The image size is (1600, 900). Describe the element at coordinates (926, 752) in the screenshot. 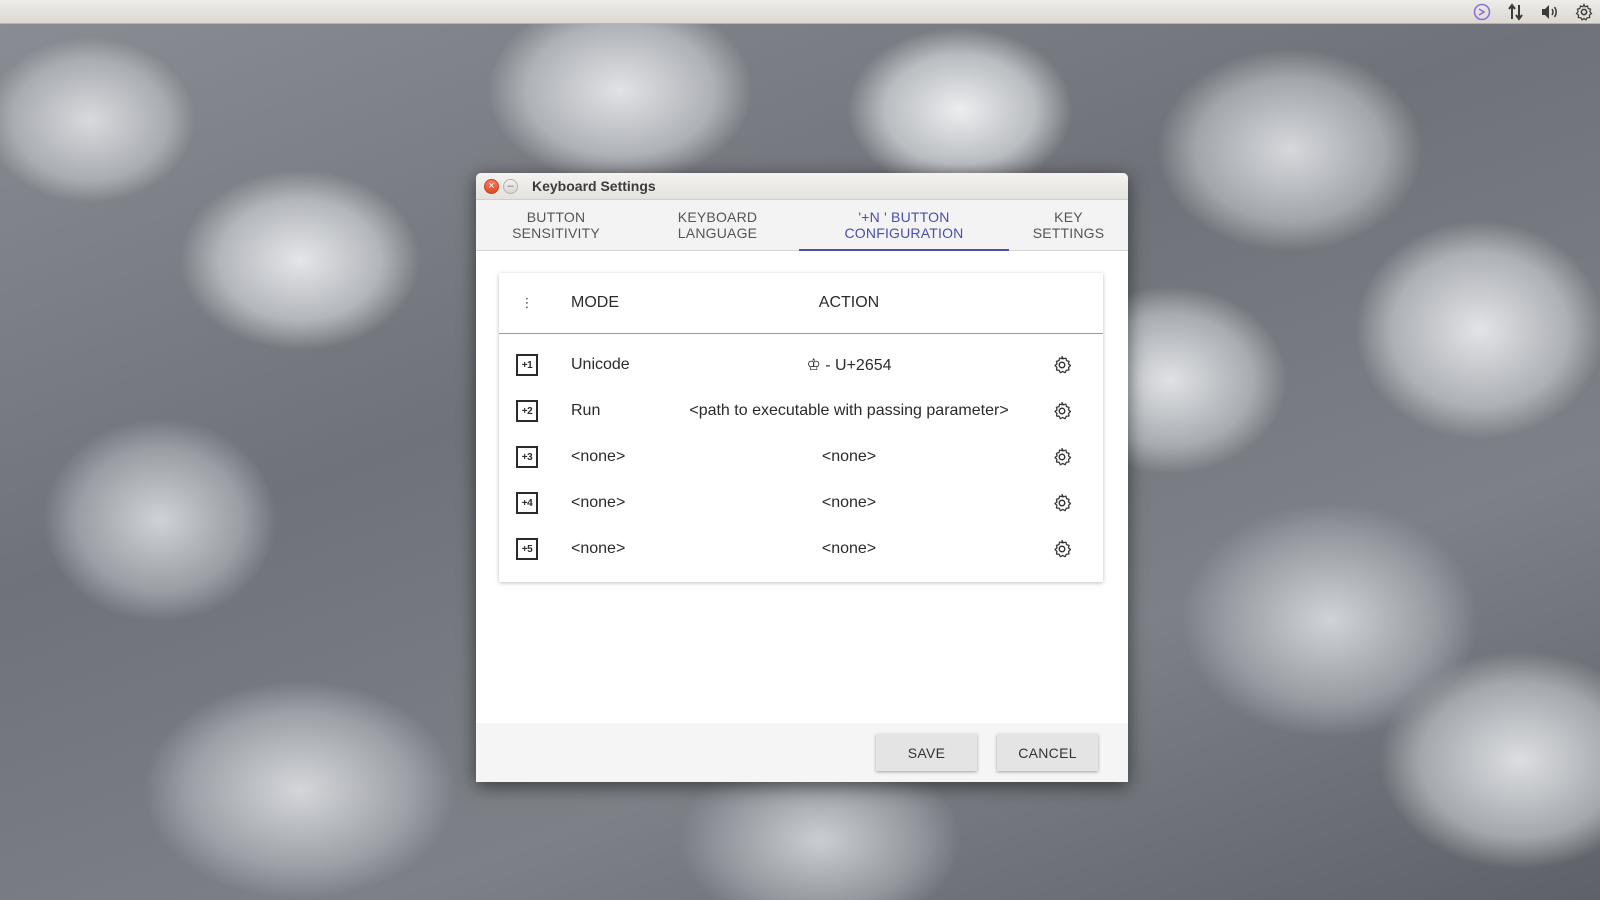

I see `save-button: SAVE` at that location.